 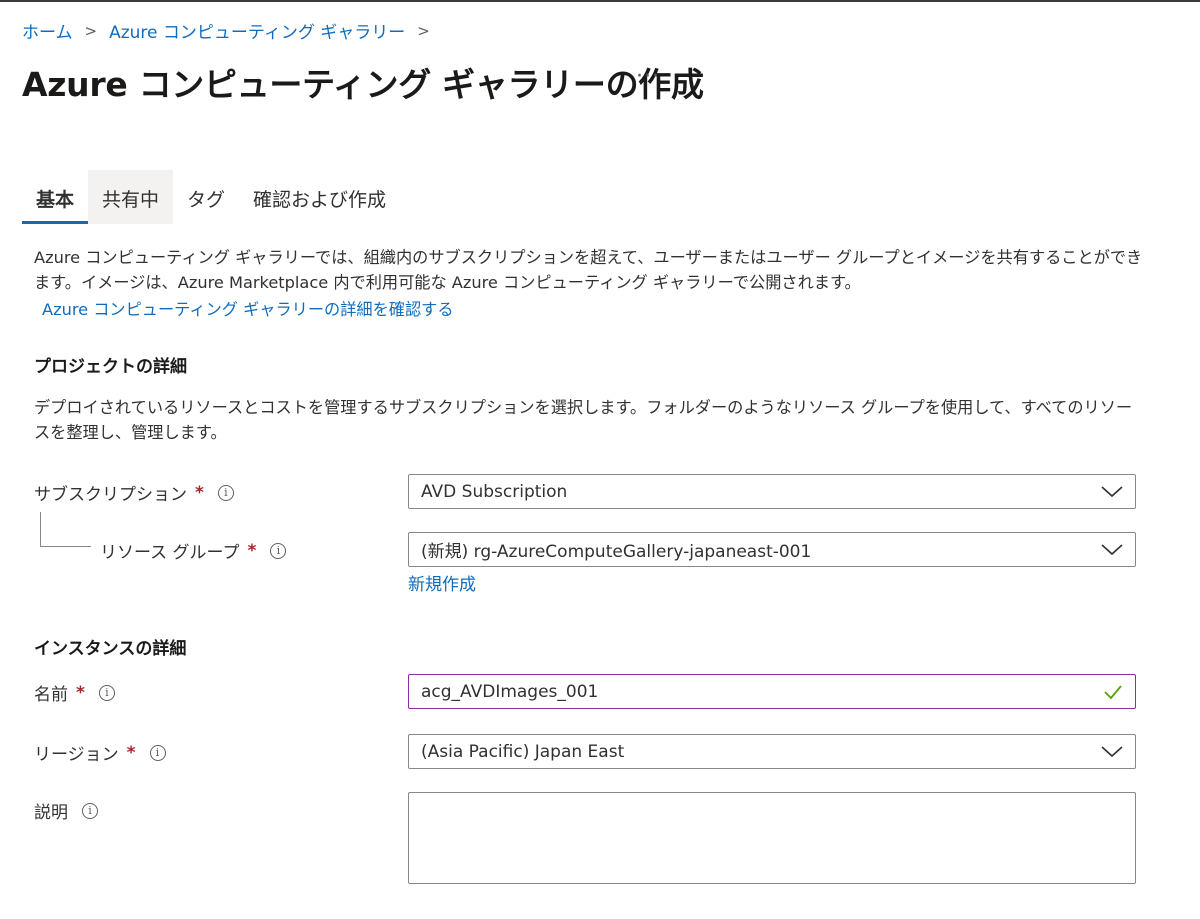 What do you see at coordinates (442, 582) in the screenshot?
I see `create-new-resource-group-link: 新規作成` at bounding box center [442, 582].